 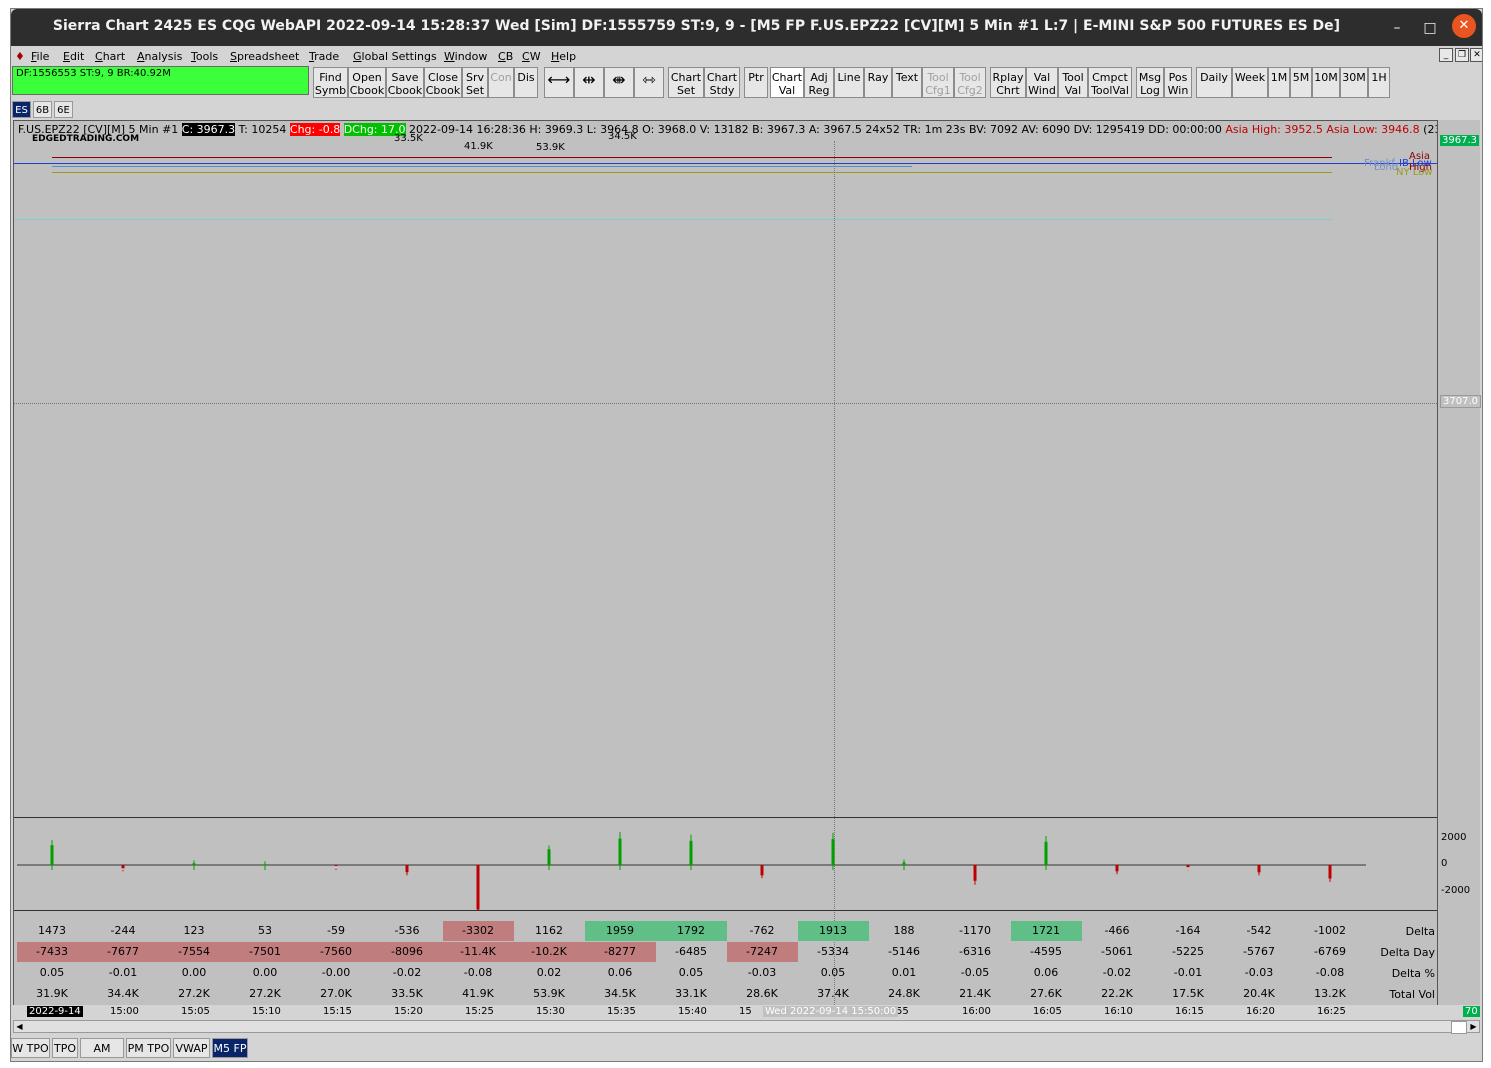 What do you see at coordinates (1259, 930) in the screenshot?
I see `table-cell: -542` at bounding box center [1259, 930].